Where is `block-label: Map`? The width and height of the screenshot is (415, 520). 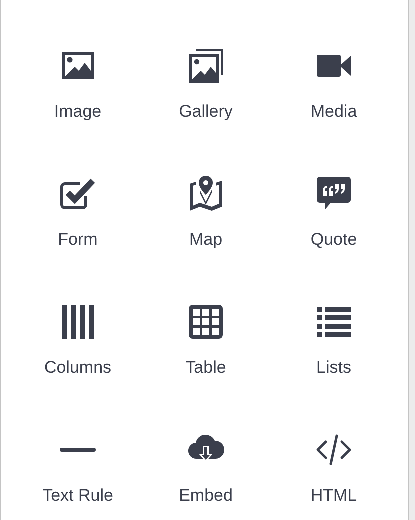 block-label: Map is located at coordinates (206, 240).